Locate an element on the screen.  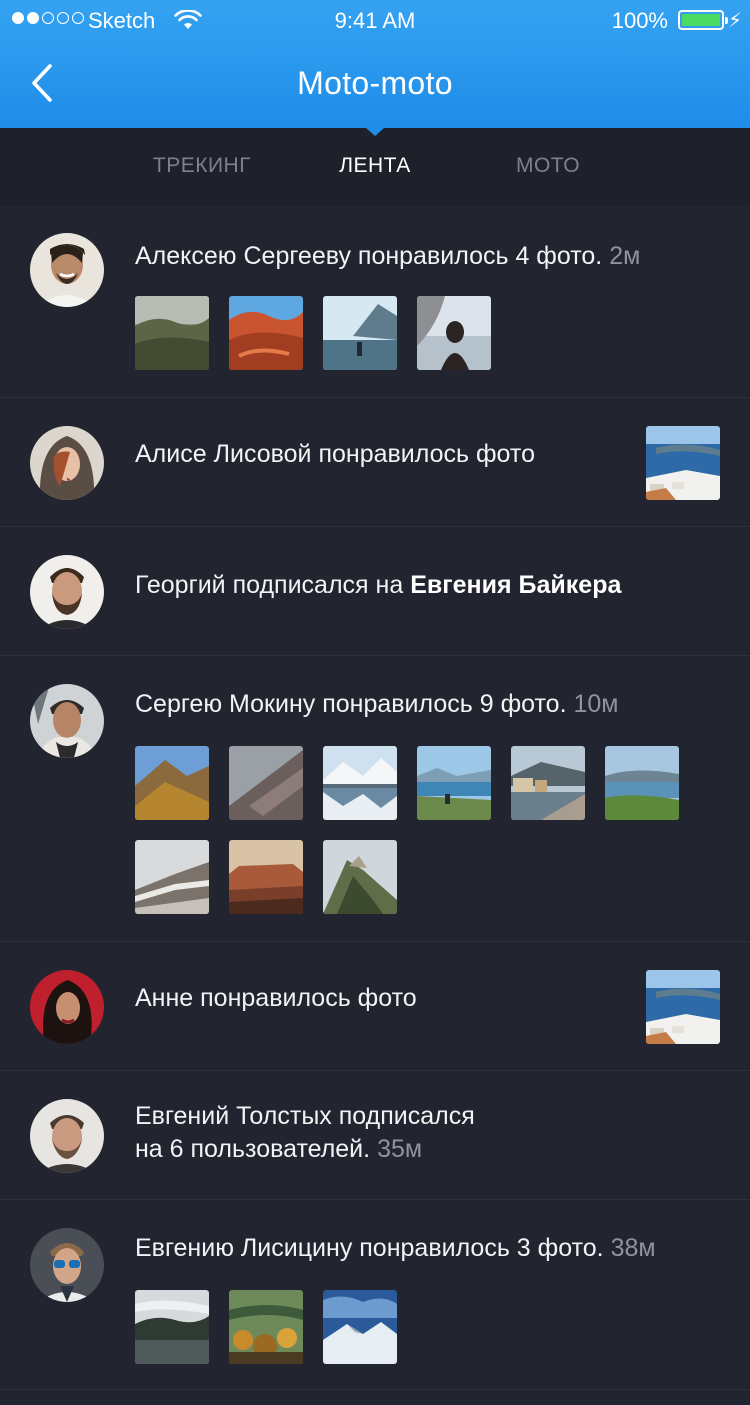
tab-feed: ЛЕНТА is located at coordinates (375, 166).